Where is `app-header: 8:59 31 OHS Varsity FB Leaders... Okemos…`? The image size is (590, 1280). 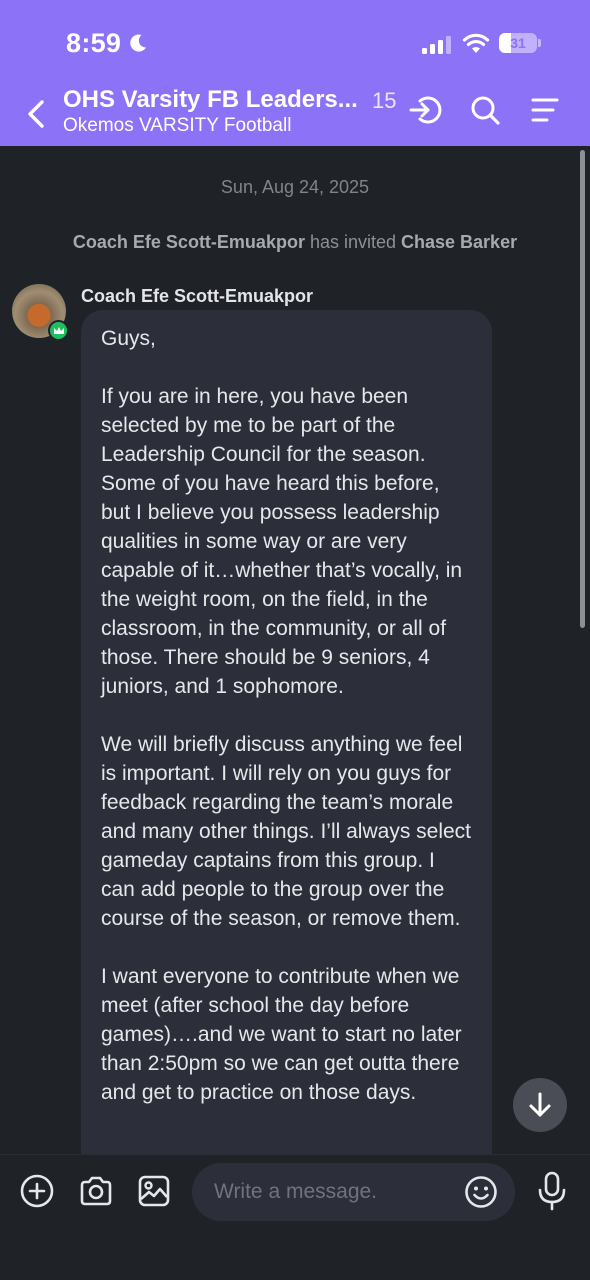 app-header: 8:59 31 OHS Varsity FB Leaders... Okemos… is located at coordinates (295, 73).